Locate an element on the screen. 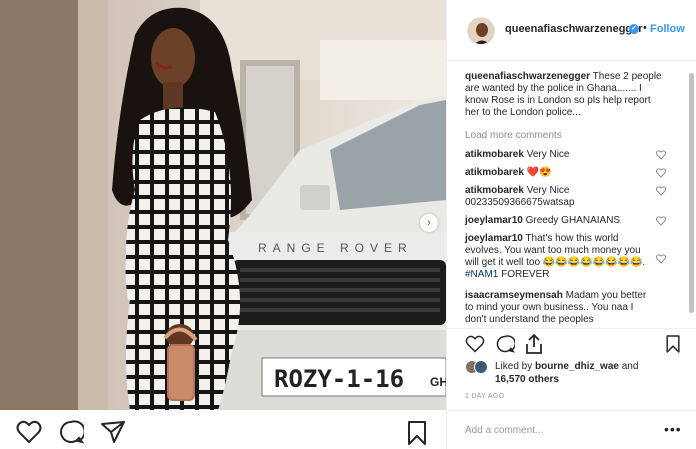  comment-text-tail: FOREVER is located at coordinates (525, 274).